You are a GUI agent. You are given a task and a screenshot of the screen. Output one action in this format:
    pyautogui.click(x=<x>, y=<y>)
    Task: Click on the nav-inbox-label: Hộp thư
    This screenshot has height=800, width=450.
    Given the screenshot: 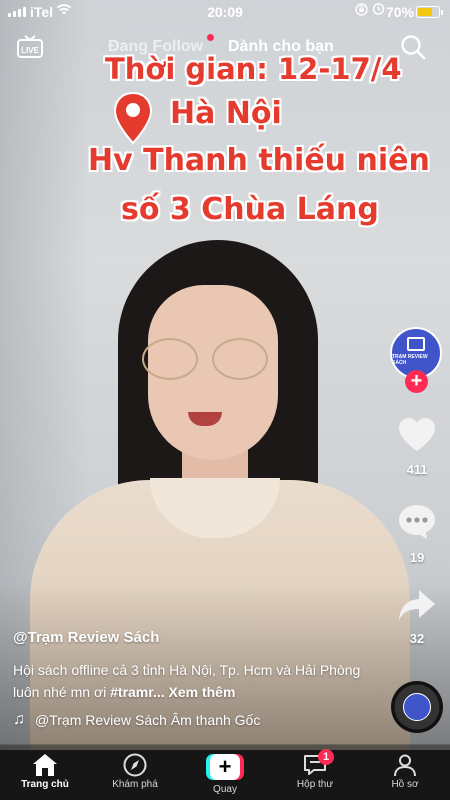 What is the action you would take?
    pyautogui.click(x=315, y=784)
    